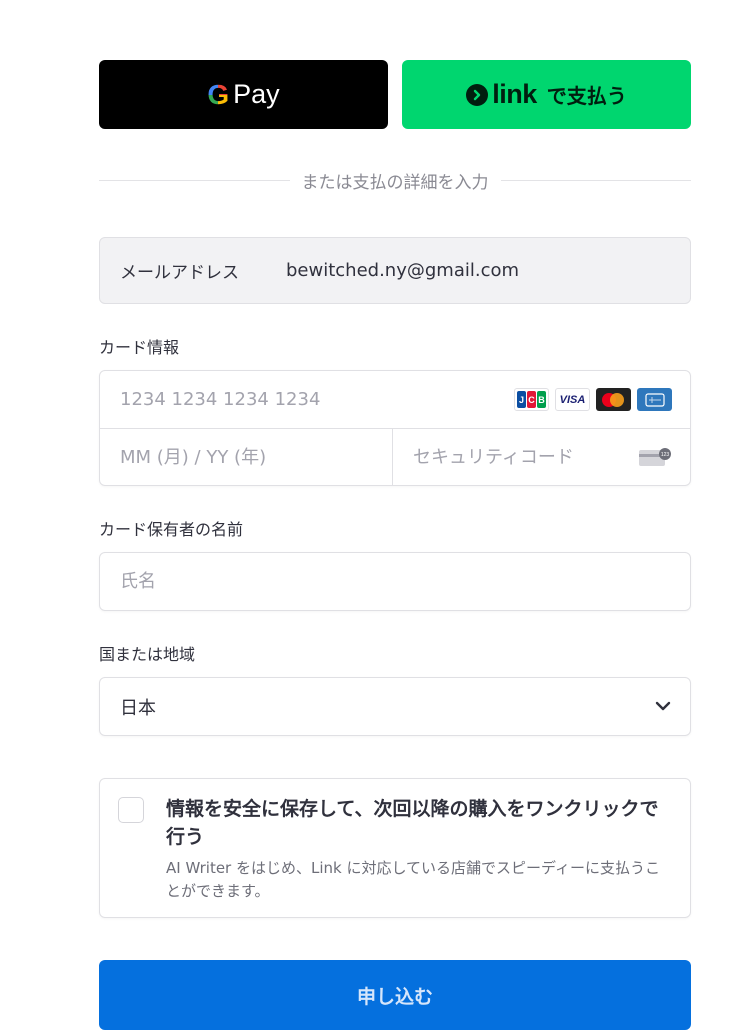  I want to click on chevron-down-icon, so click(663, 706).